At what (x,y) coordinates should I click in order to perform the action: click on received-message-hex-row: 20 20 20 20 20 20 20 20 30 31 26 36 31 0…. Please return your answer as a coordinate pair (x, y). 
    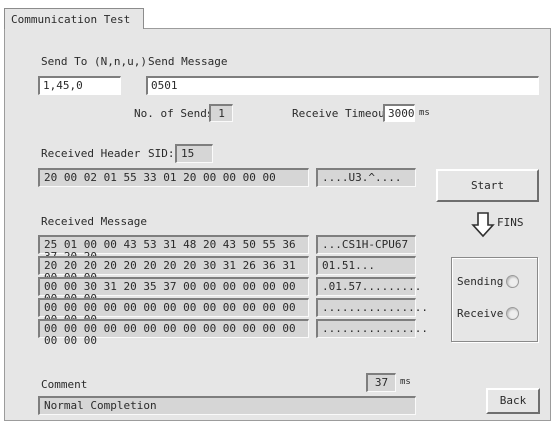
    Looking at the image, I should click on (173, 270).